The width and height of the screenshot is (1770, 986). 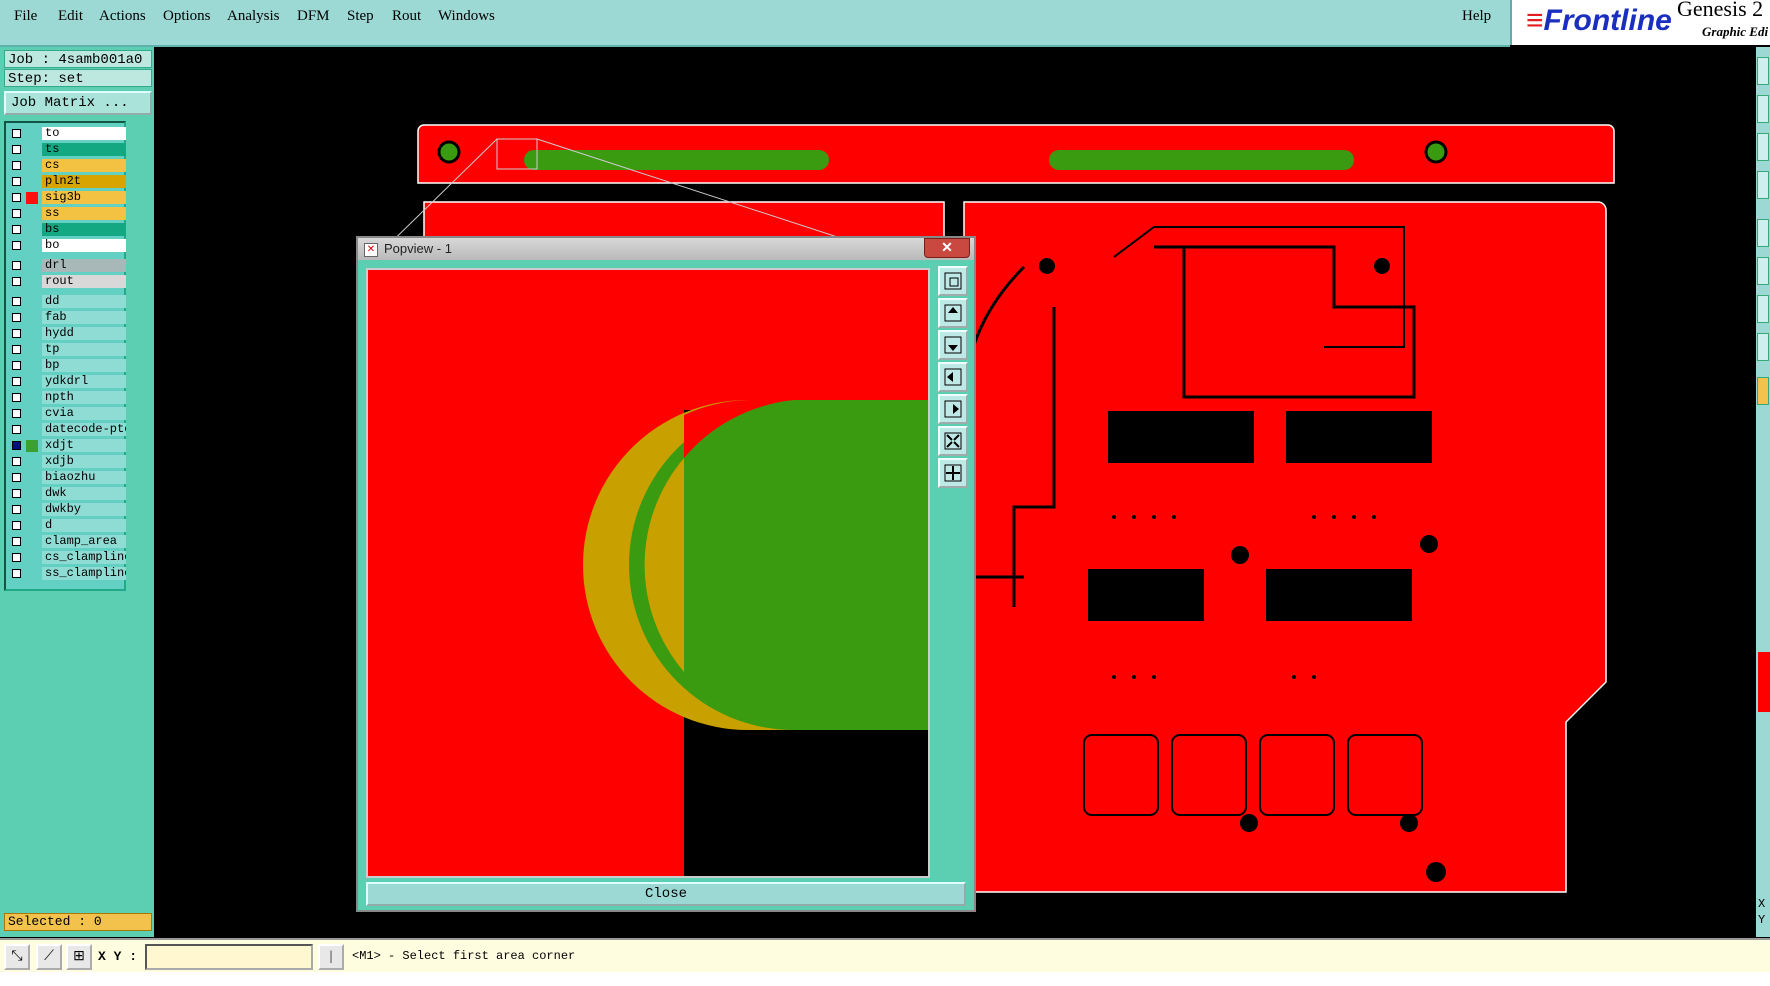 What do you see at coordinates (122, 16) in the screenshot?
I see `menu-actions: Actions` at bounding box center [122, 16].